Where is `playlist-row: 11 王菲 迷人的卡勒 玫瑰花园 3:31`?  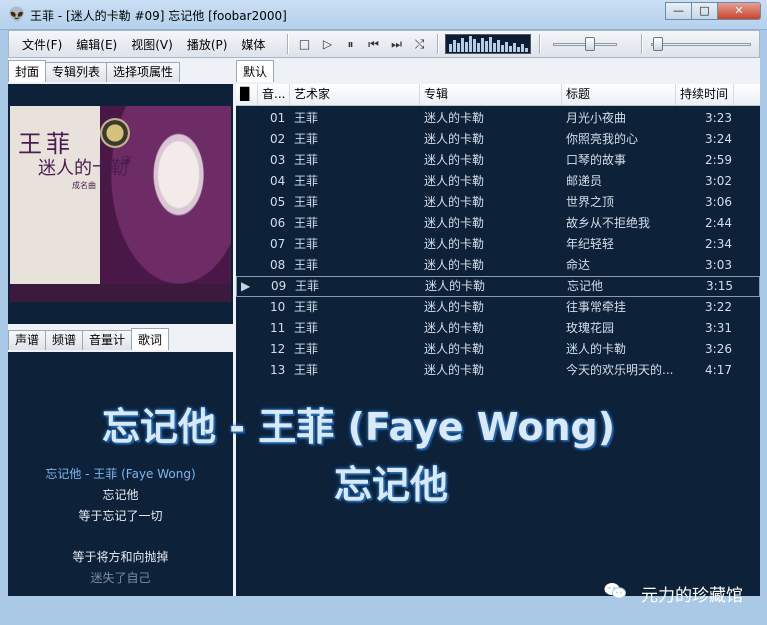 playlist-row: 11 王菲 迷人的卡勒 玫瑰花园 3:31 is located at coordinates (498, 328).